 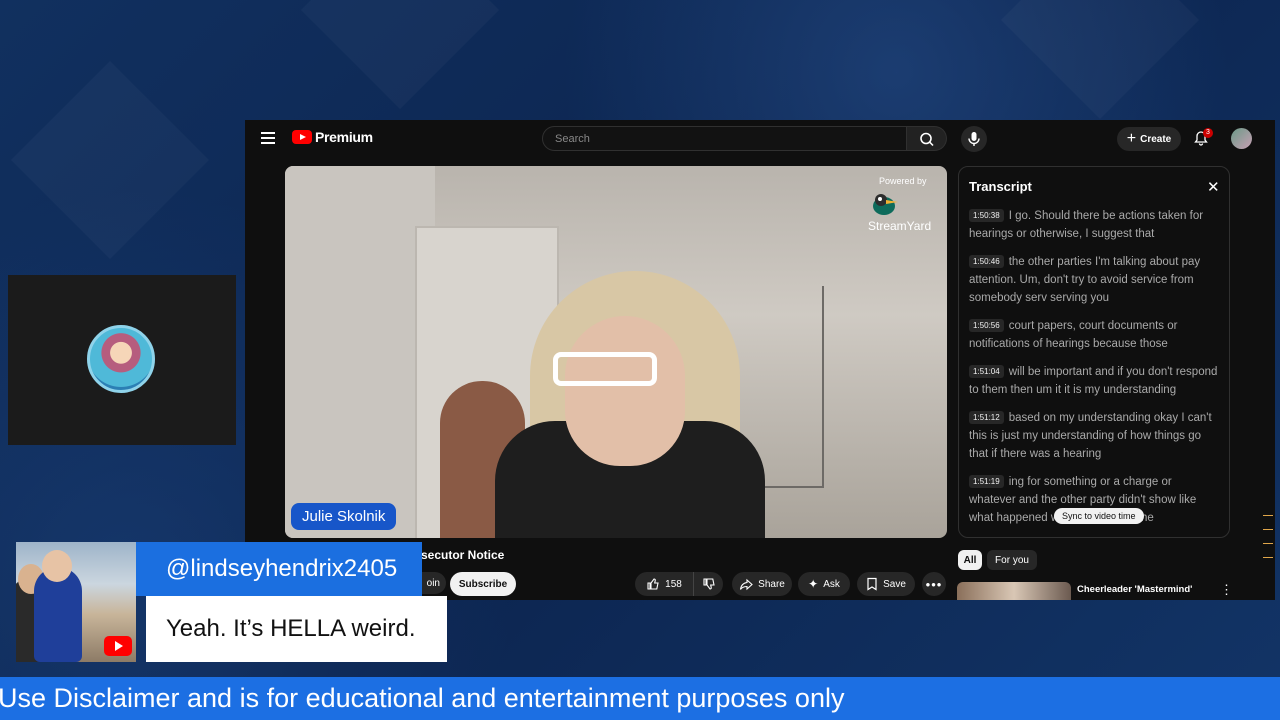 I want to click on segment-timestamp: 1:51:12, so click(x=986, y=417).